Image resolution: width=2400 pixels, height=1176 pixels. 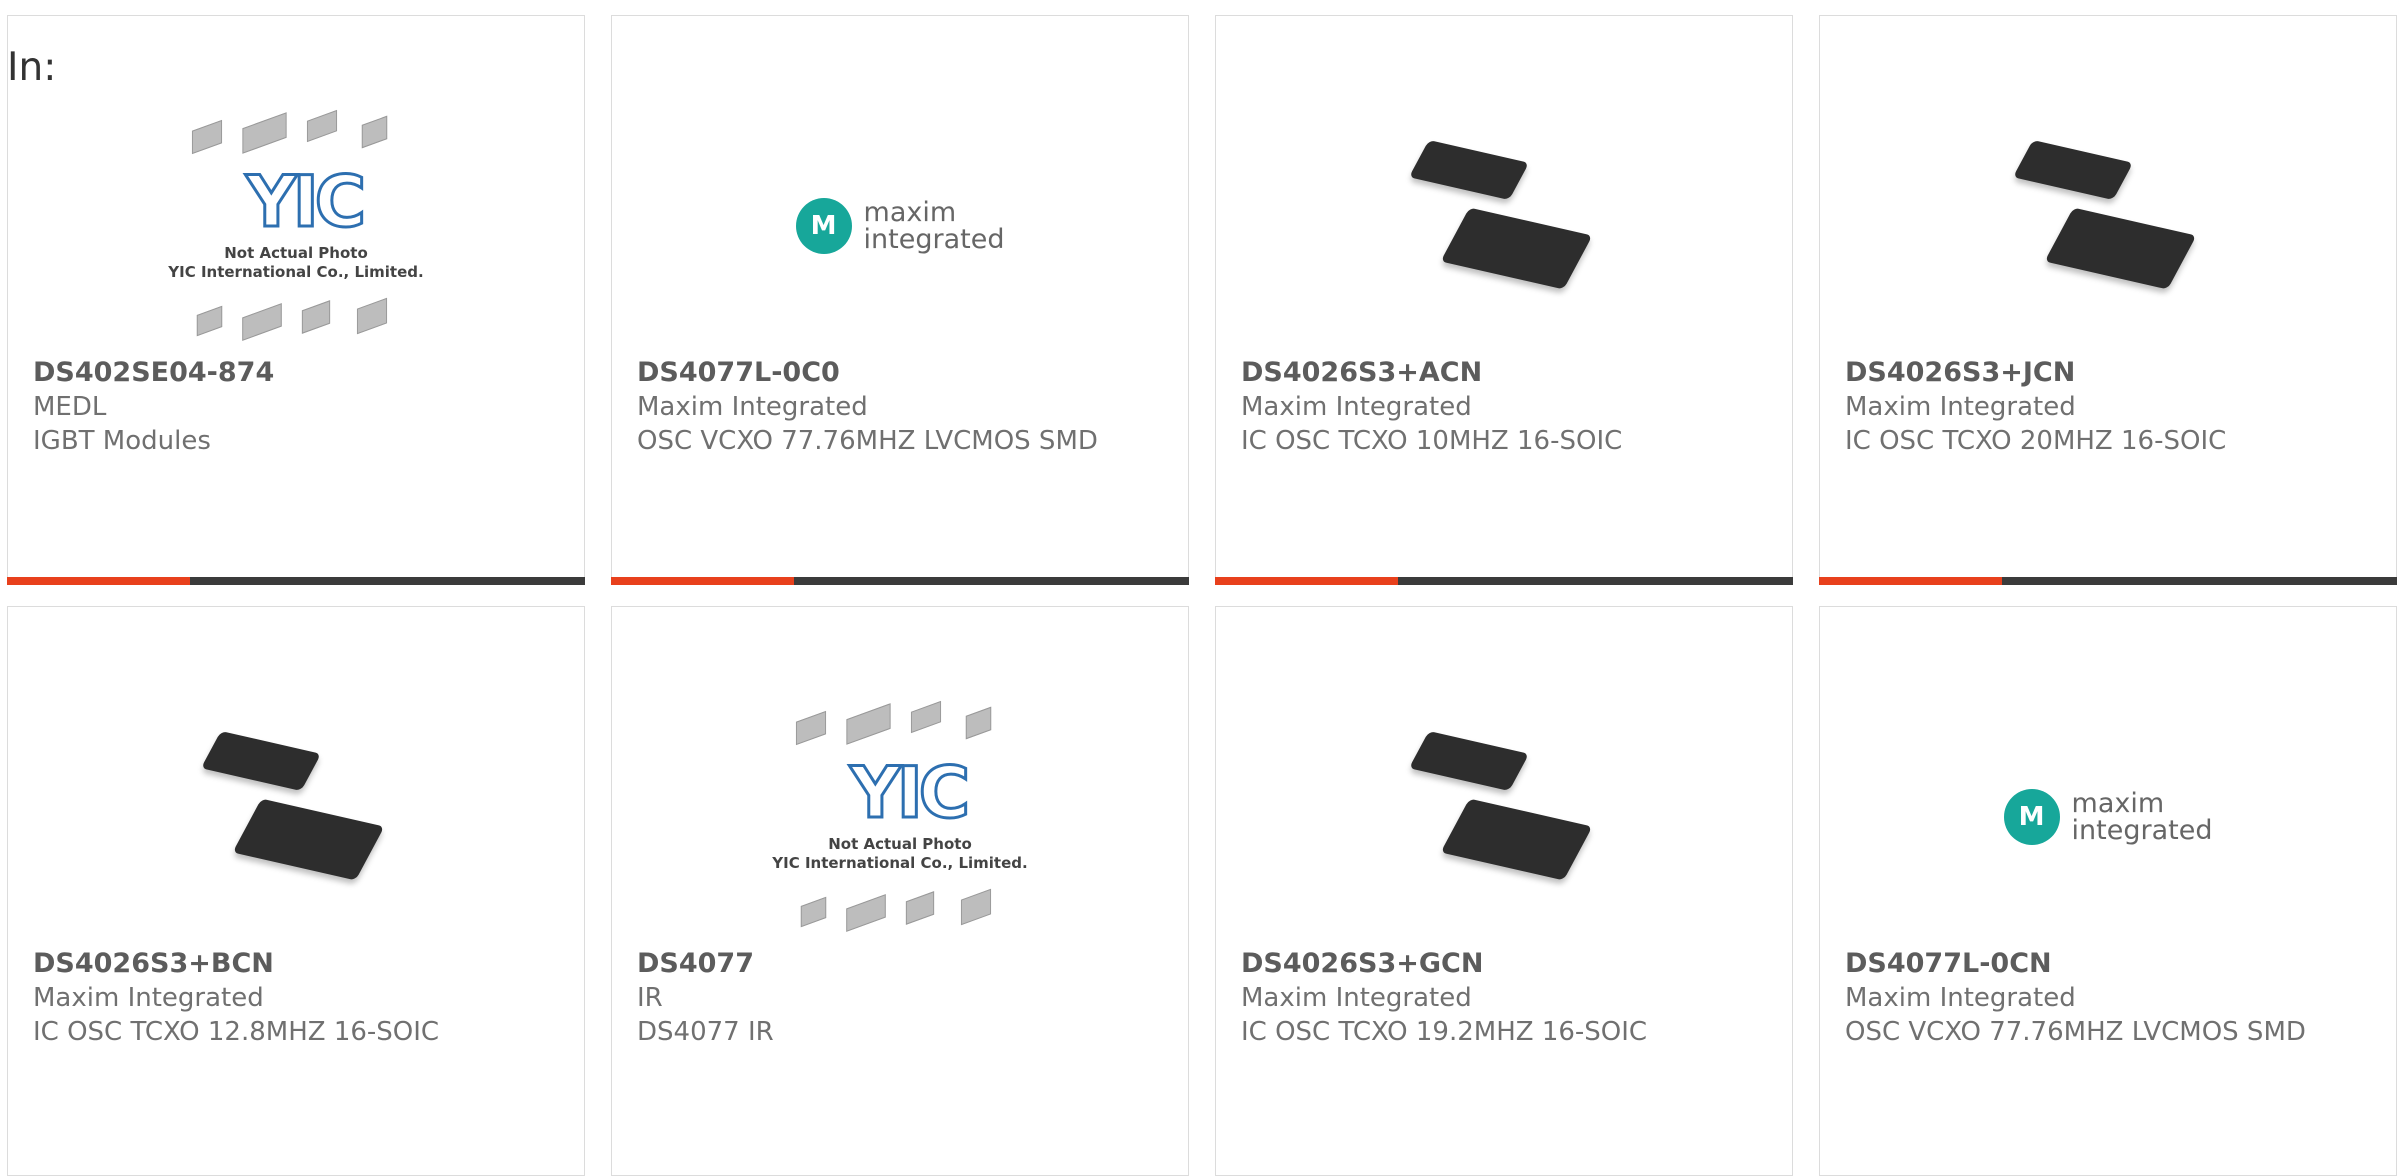 I want to click on manufacturer: IR, so click(x=650, y=998).